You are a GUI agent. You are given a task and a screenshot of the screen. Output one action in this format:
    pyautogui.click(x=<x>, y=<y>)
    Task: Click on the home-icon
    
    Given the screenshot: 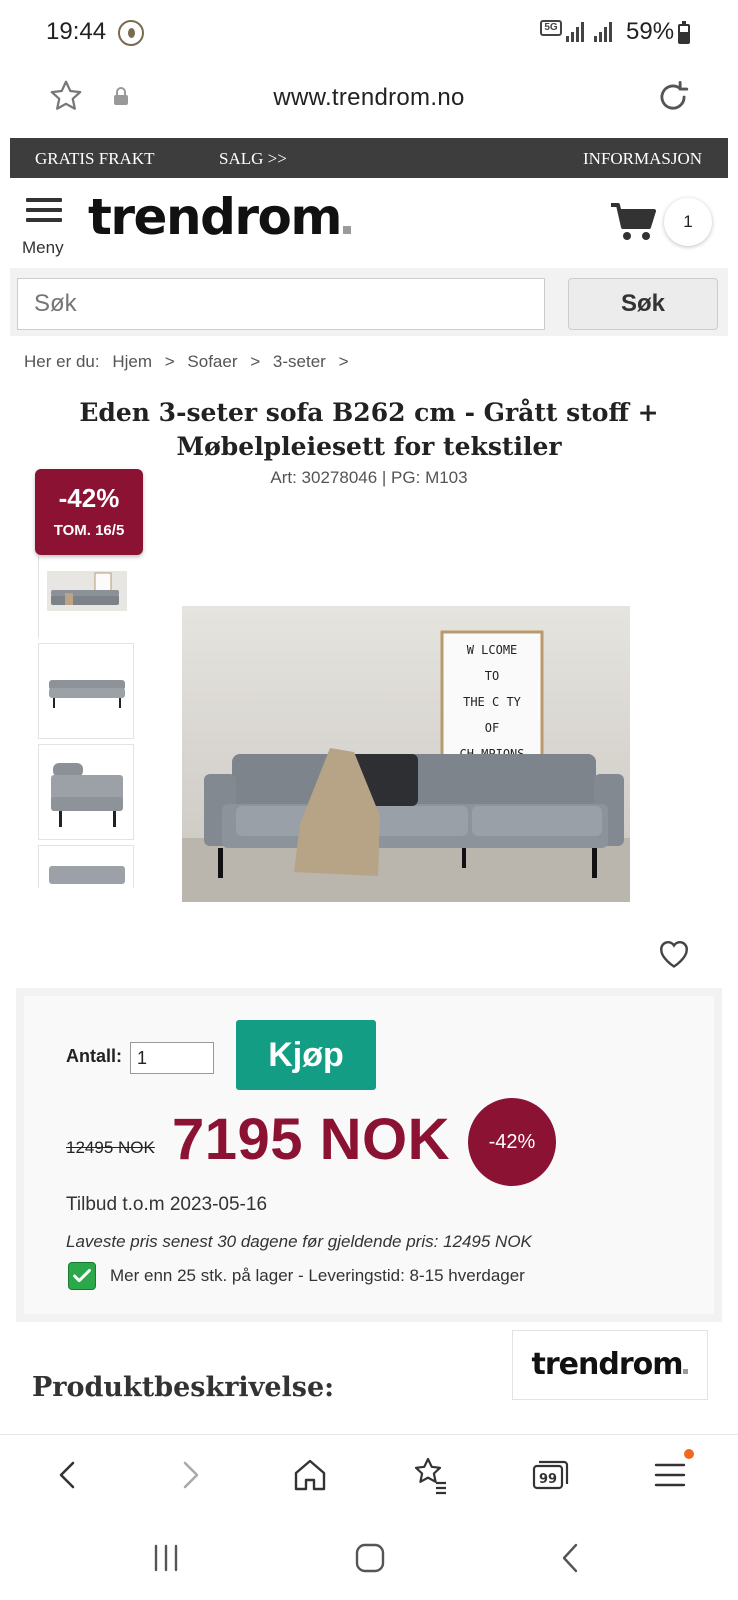 What is the action you would take?
    pyautogui.click(x=310, y=1475)
    